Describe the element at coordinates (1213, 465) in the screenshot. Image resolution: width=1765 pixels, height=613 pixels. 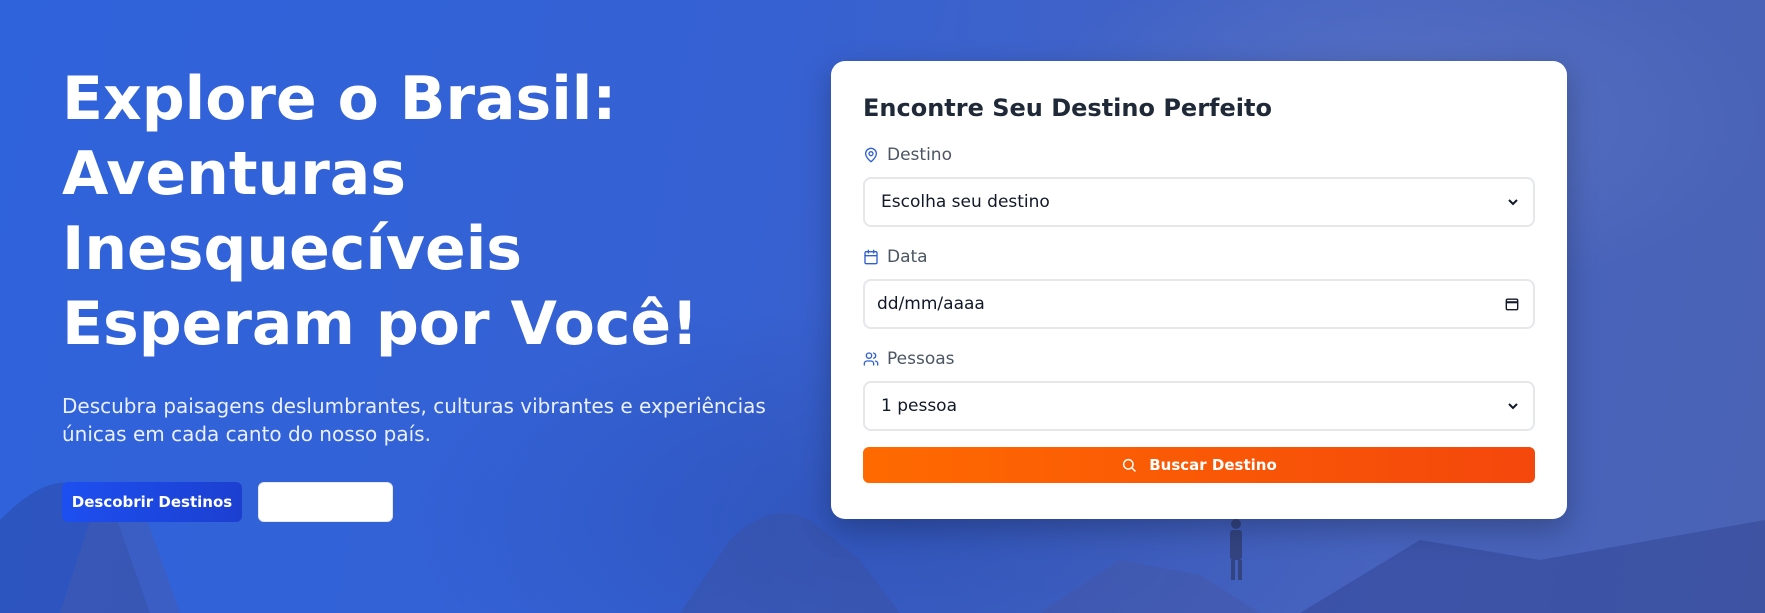
I see `search-destination-label: Buscar Destino` at that location.